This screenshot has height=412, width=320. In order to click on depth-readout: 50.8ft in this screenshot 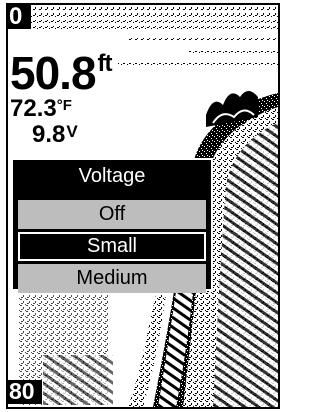, I will do `click(61, 73)`.